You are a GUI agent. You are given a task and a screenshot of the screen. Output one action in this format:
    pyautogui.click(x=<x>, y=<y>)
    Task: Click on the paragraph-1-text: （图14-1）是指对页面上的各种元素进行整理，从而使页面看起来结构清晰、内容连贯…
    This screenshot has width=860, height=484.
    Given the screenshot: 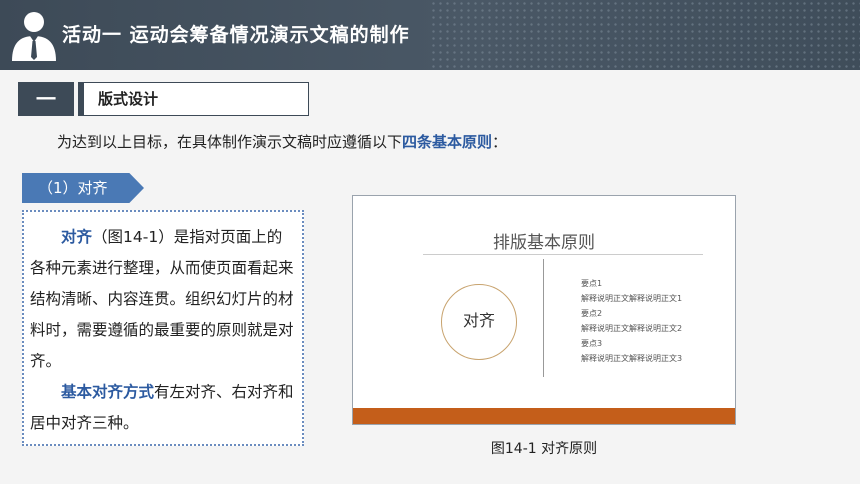 What is the action you would take?
    pyautogui.click(x=162, y=299)
    